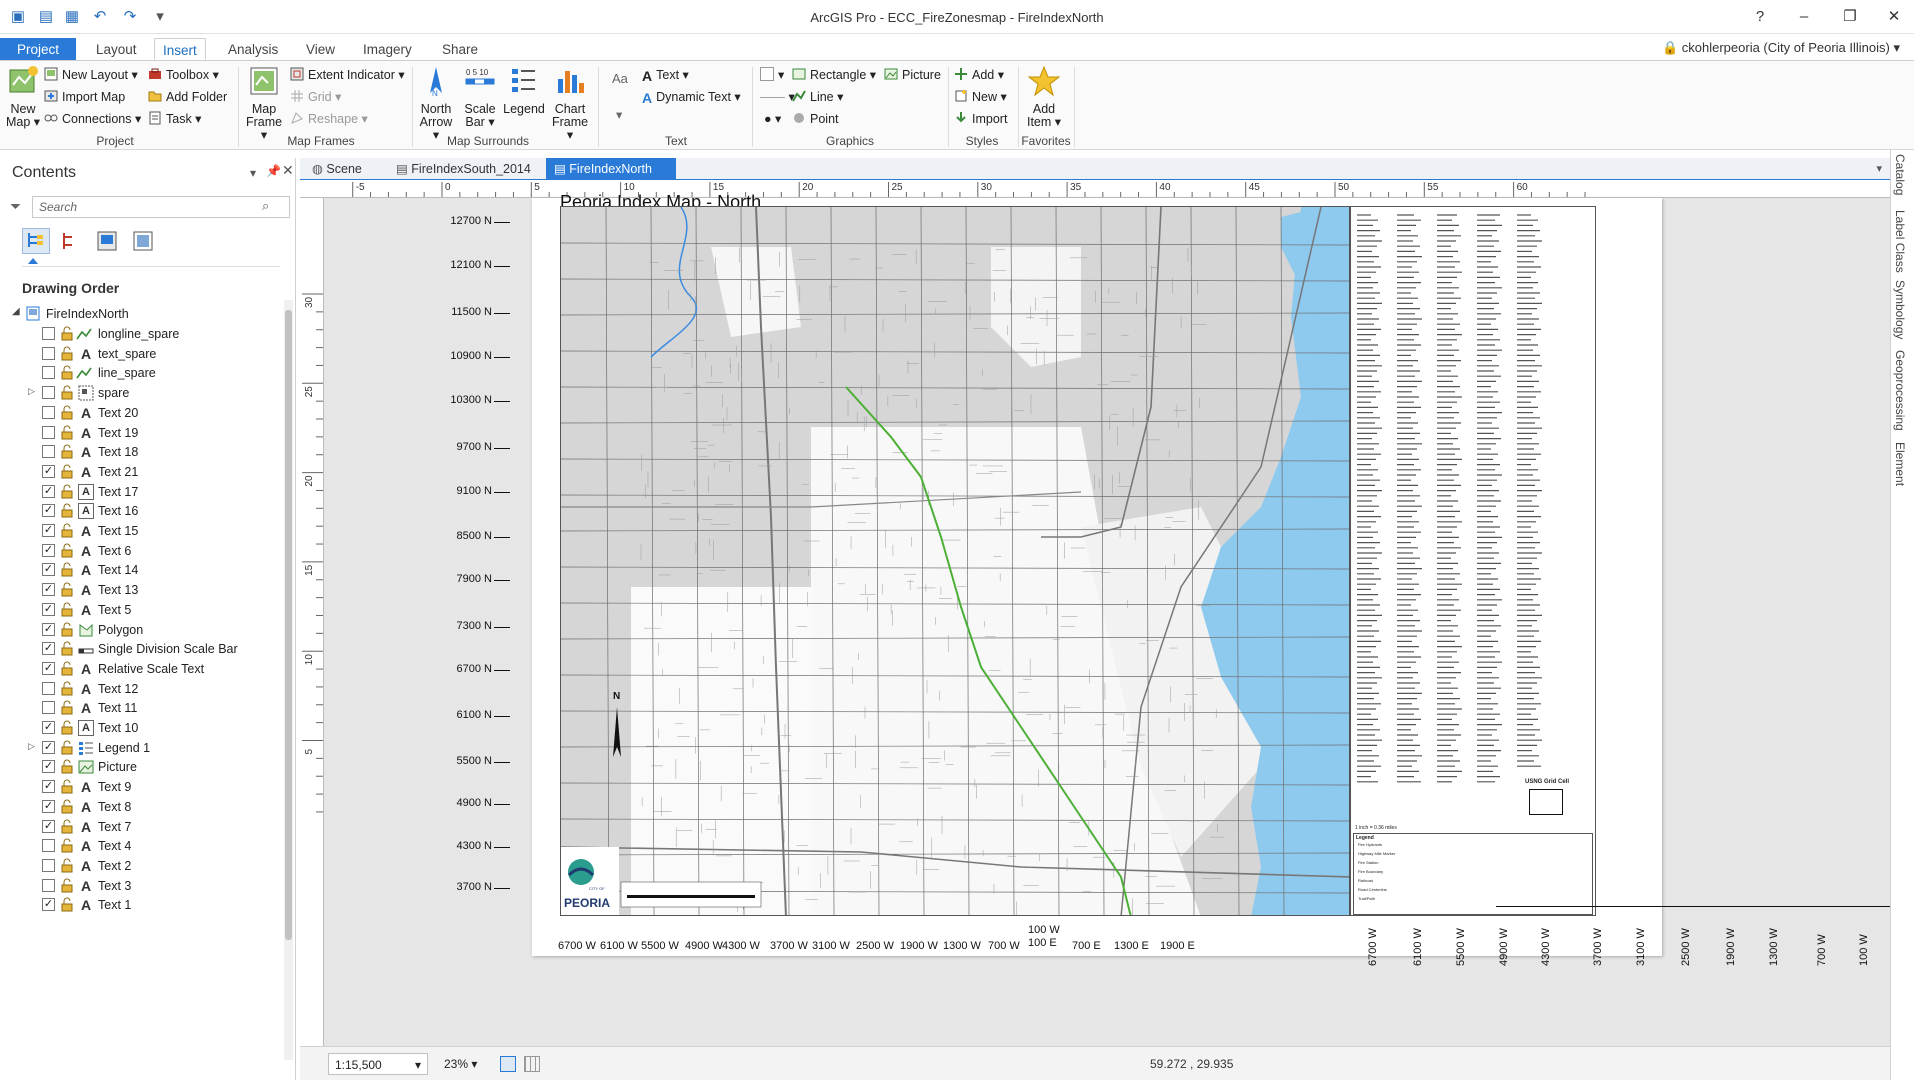 This screenshot has width=1914, height=1080. I want to click on legend-button: Legend, so click(524, 90).